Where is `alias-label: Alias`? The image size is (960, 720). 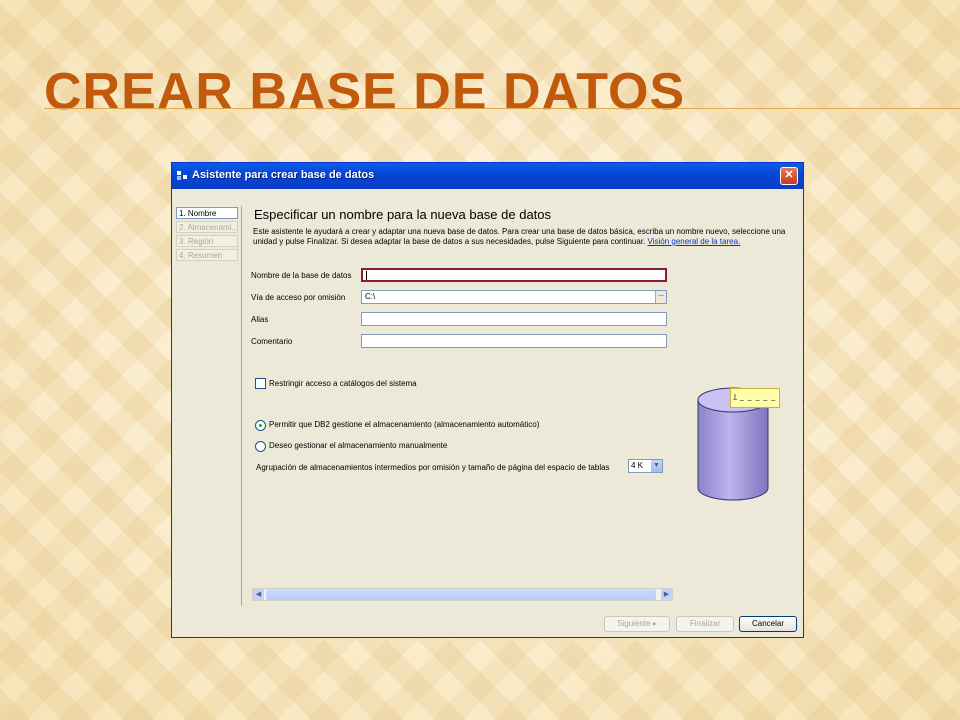
alias-label: Alias is located at coordinates (260, 319).